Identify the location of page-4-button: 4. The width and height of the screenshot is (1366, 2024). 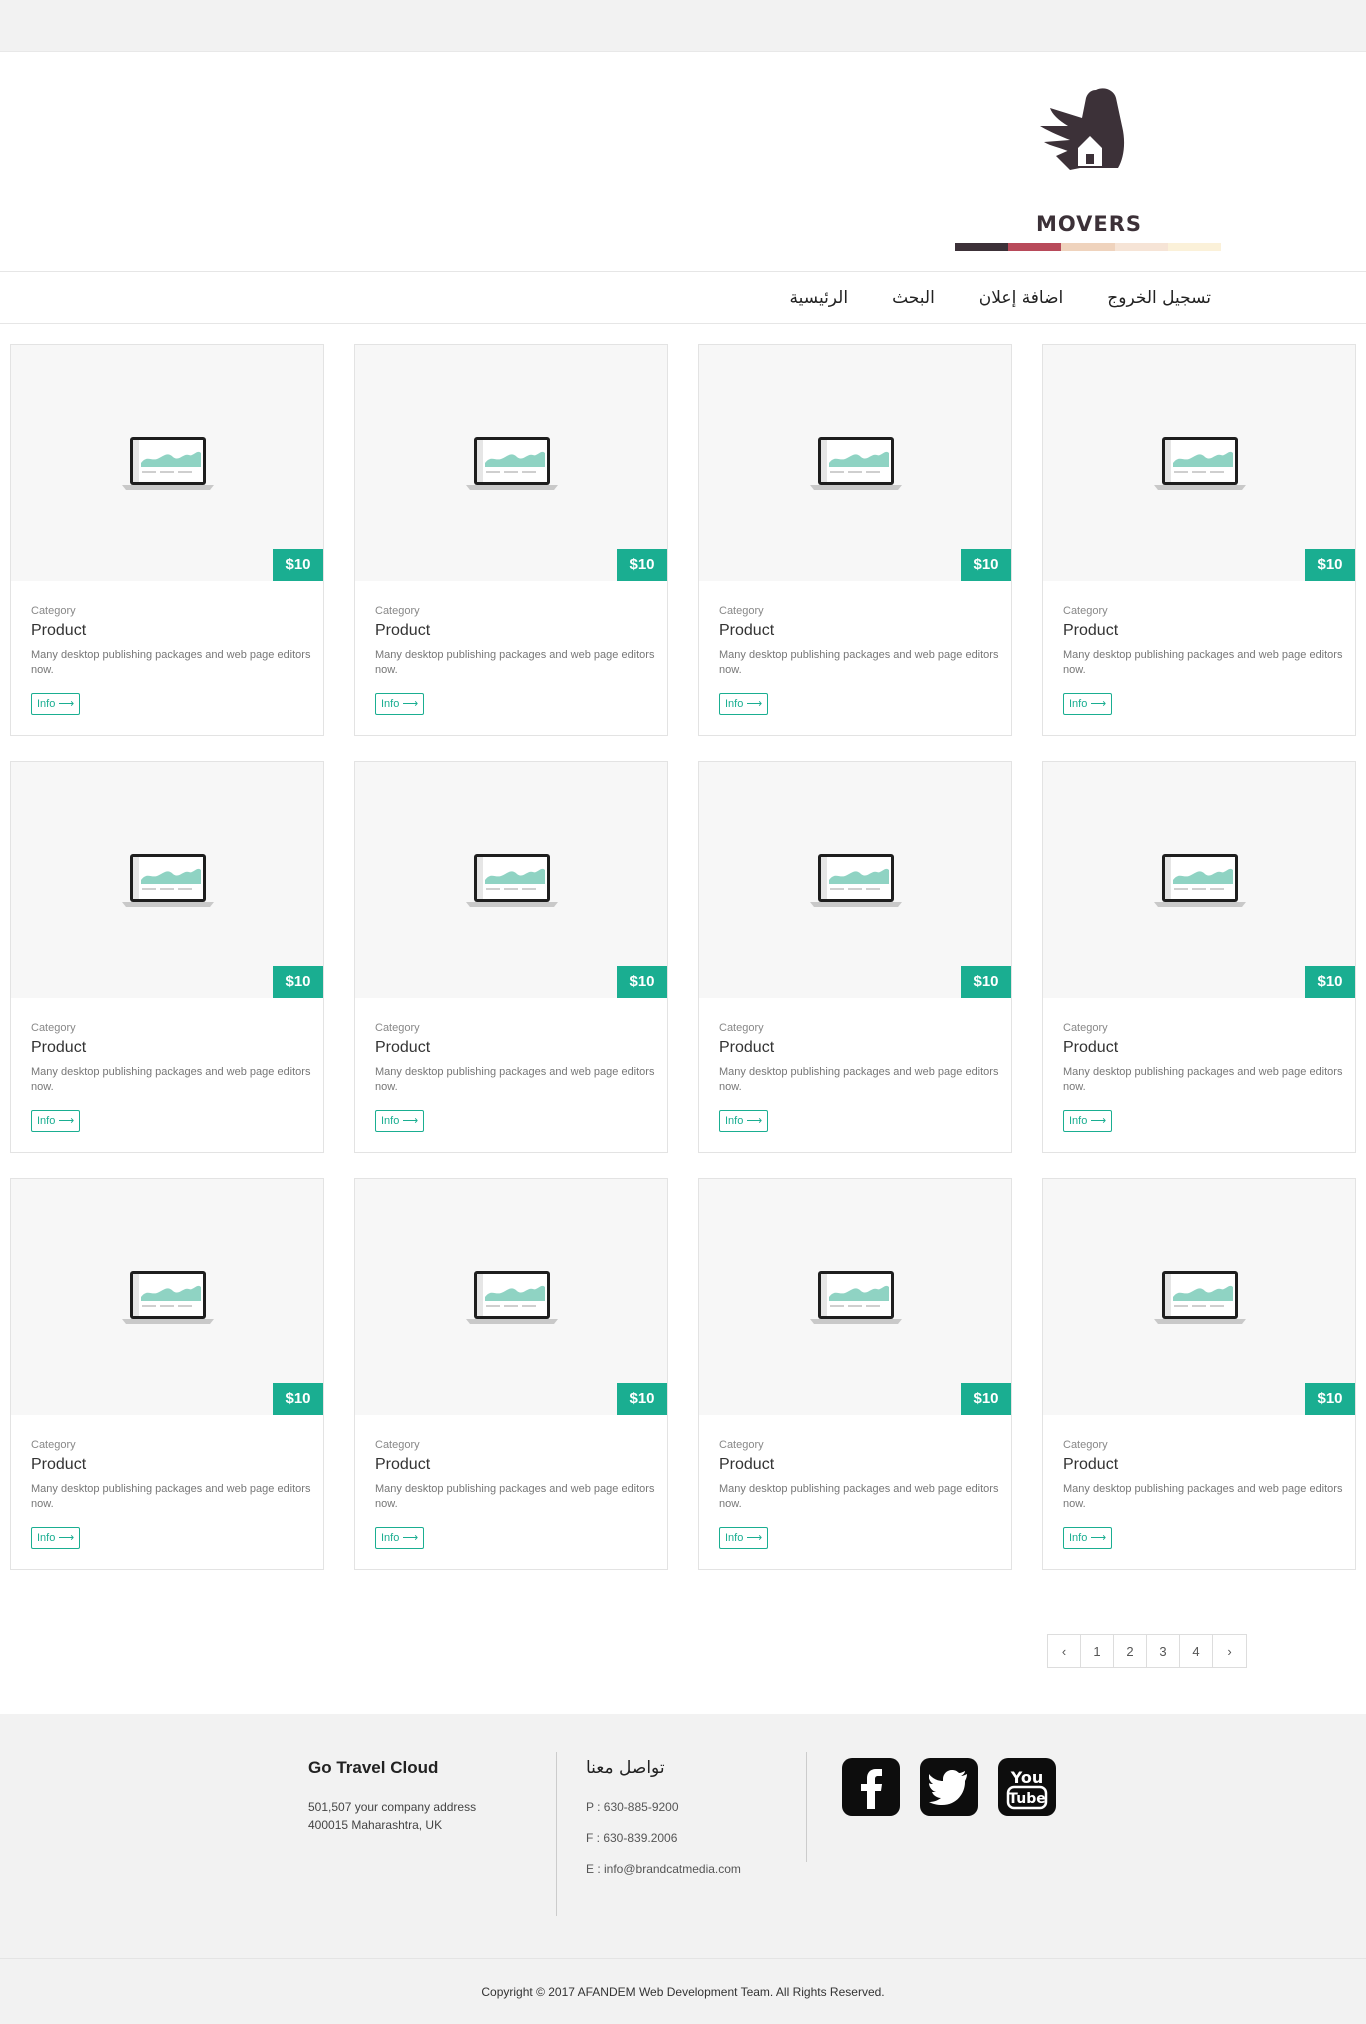
(1196, 1651).